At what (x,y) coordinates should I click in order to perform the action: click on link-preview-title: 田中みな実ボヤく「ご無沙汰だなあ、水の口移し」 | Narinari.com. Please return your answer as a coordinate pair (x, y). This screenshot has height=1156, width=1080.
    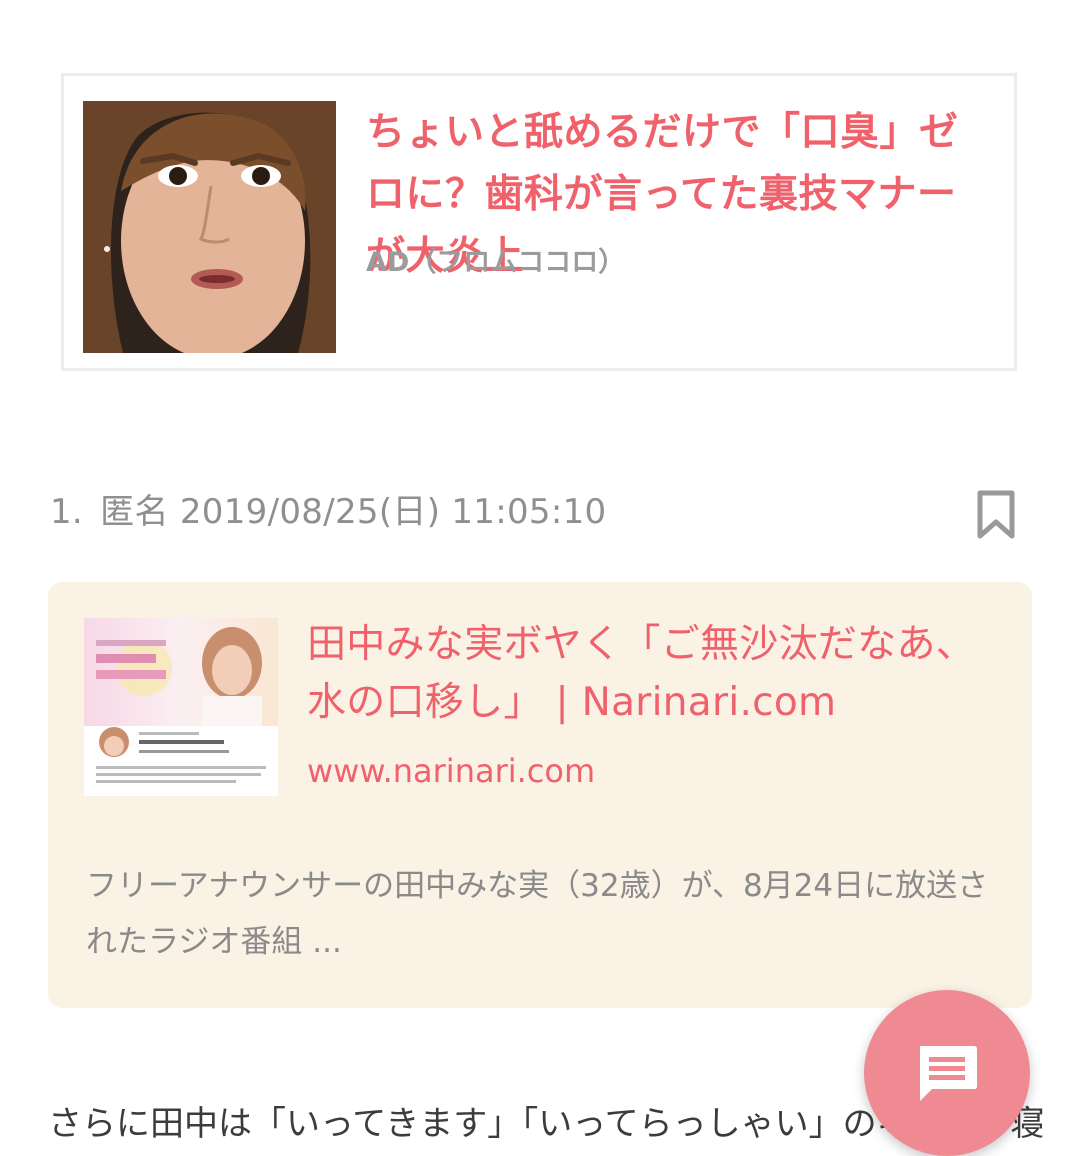
    Looking at the image, I should click on (657, 674).